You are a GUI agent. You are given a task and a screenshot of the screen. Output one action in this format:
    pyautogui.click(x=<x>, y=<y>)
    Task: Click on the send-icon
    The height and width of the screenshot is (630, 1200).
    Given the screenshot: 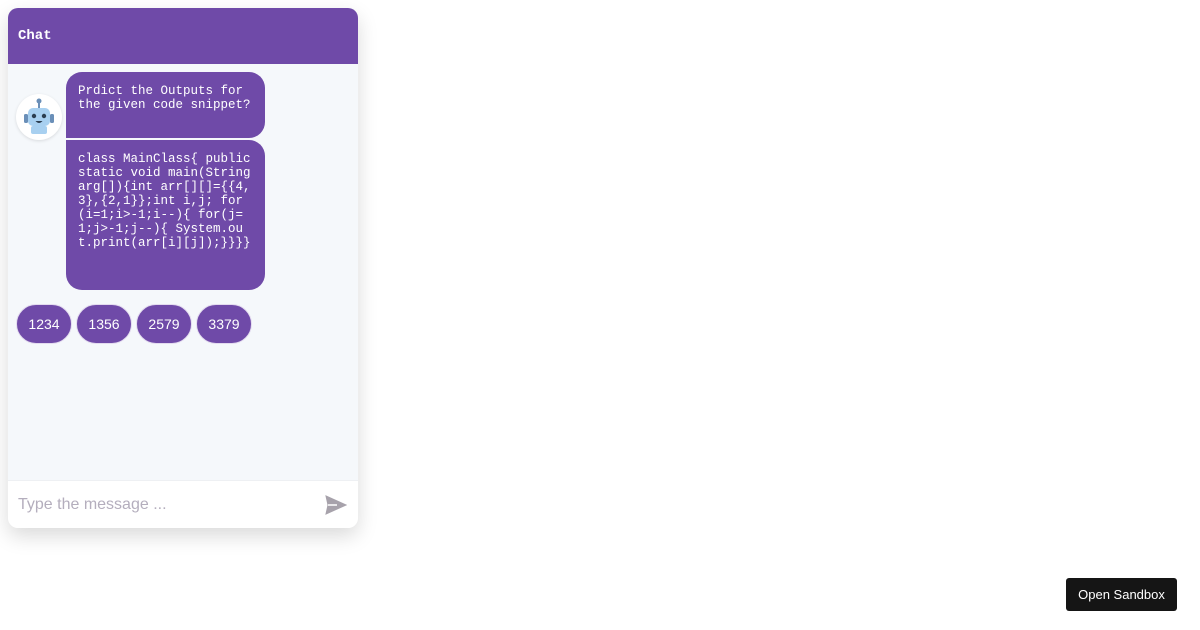 What is the action you would take?
    pyautogui.click(x=336, y=504)
    